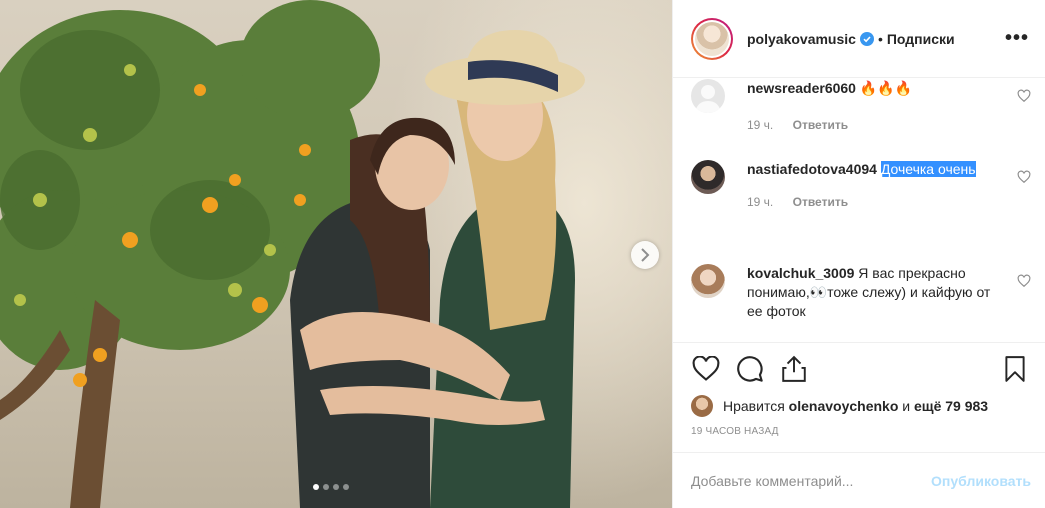  Describe the element at coordinates (981, 481) in the screenshot. I see `publish-button: Опубликовать` at that location.